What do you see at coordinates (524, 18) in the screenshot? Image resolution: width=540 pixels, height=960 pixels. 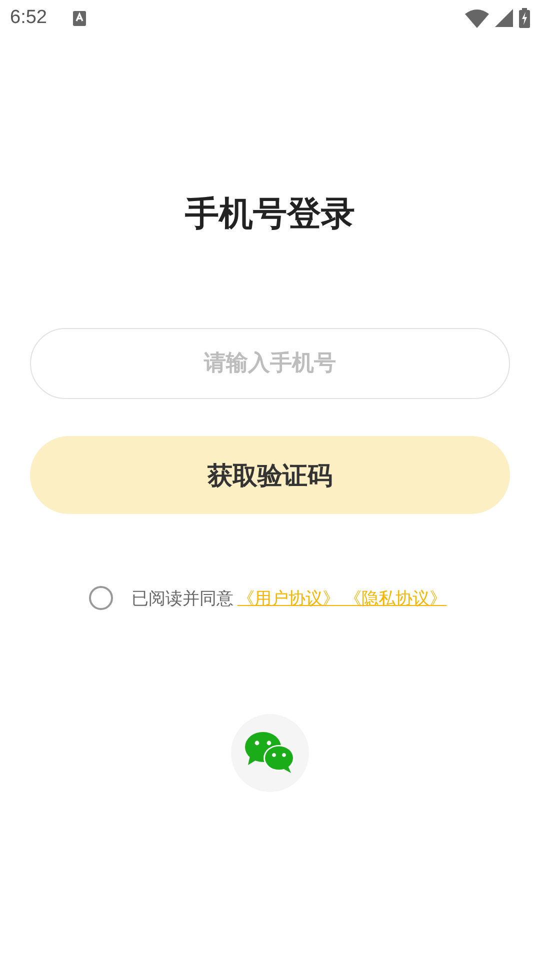 I see `battery-charging-icon` at bounding box center [524, 18].